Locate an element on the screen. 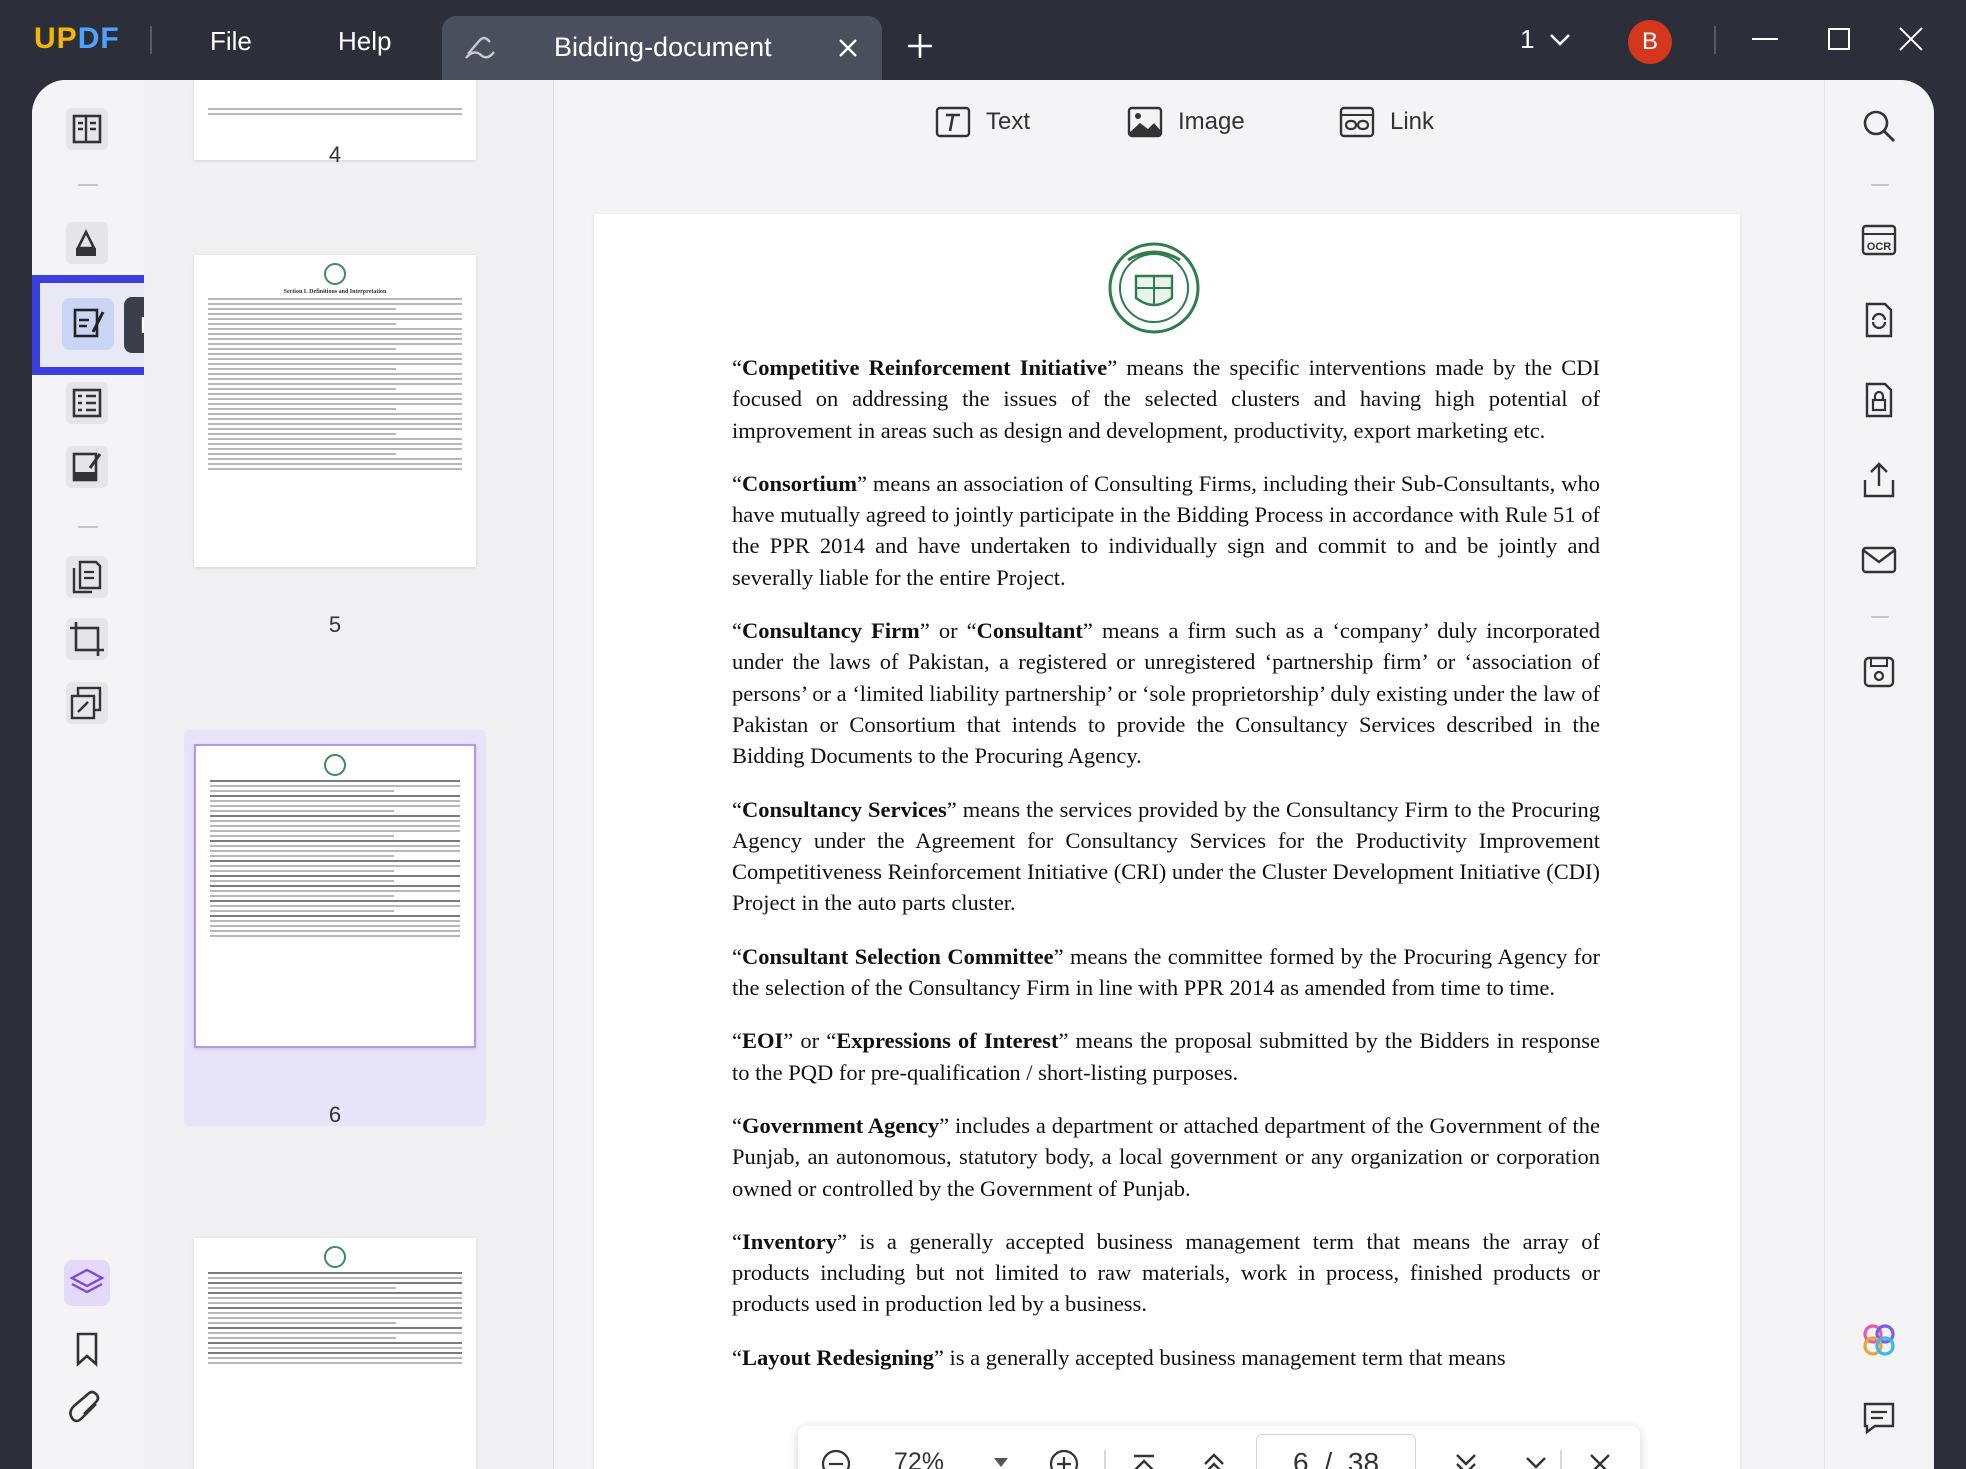 Image resolution: width=1966 pixels, height=1469 pixels. add-image-button: Image is located at coordinates (1185, 122).